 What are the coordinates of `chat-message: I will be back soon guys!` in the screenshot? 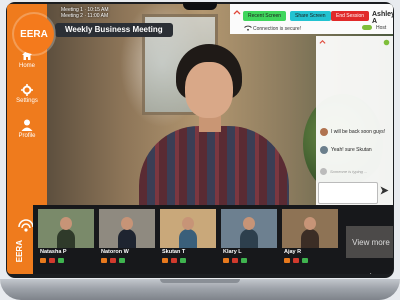 It's located at (352, 132).